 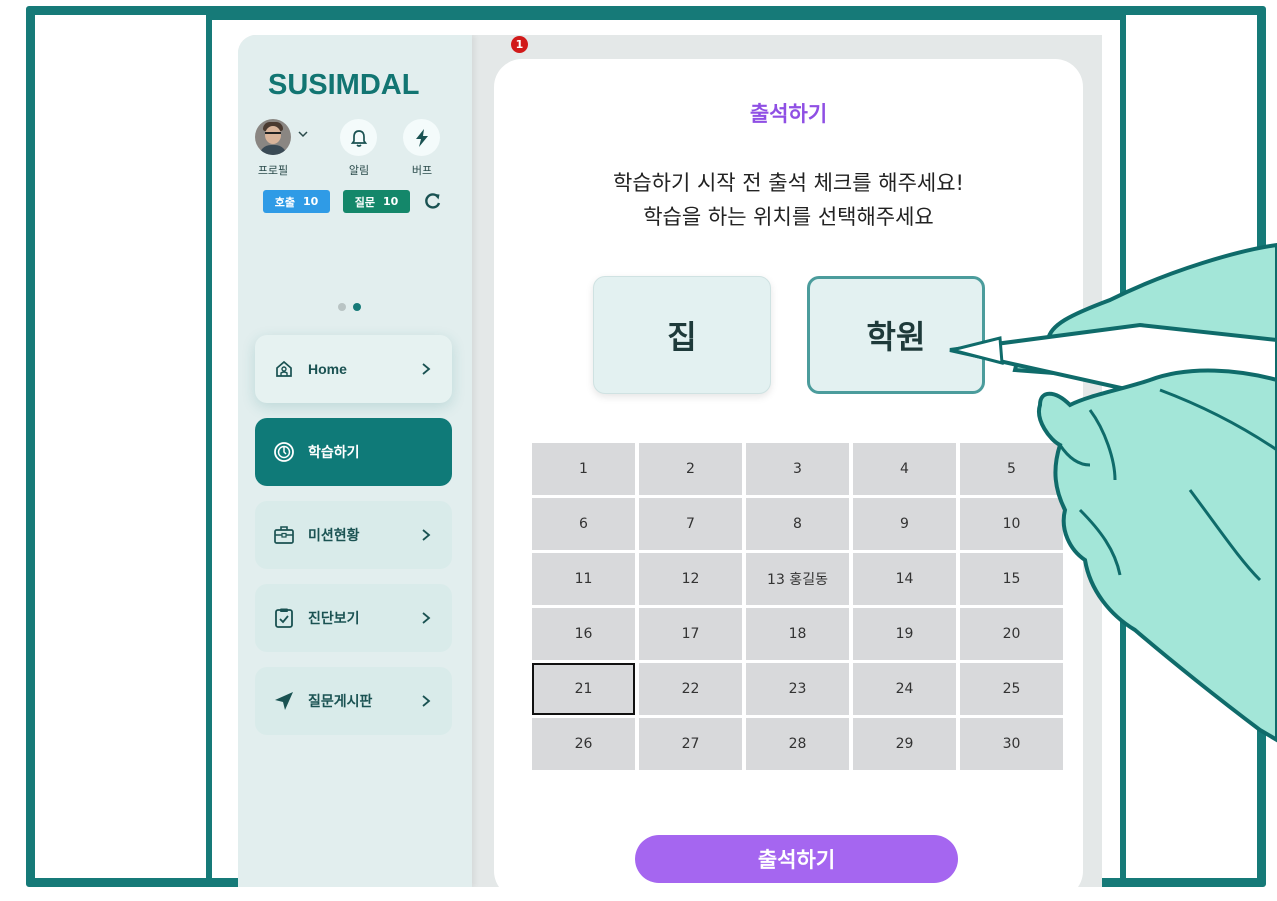 What do you see at coordinates (357, 307) in the screenshot?
I see `page-dot-active` at bounding box center [357, 307].